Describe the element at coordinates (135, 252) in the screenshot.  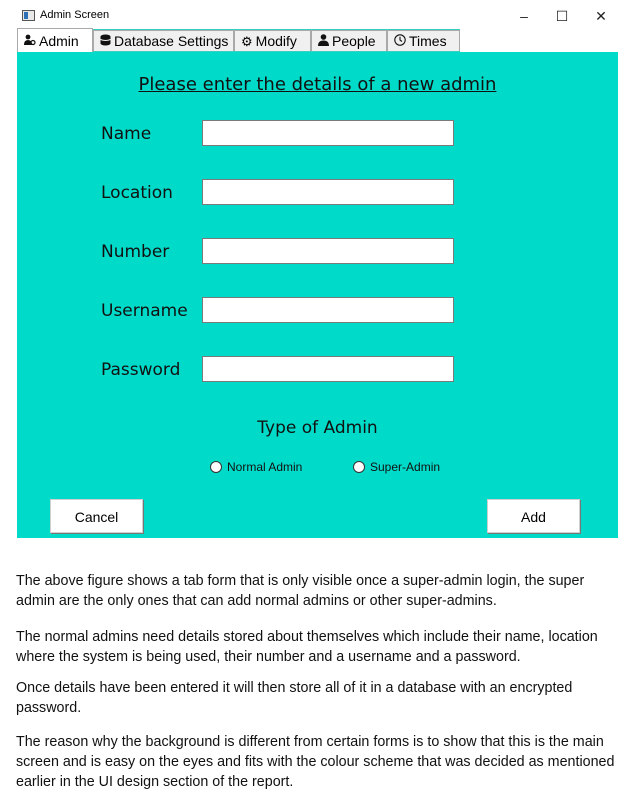
I see `number-label: Number` at that location.